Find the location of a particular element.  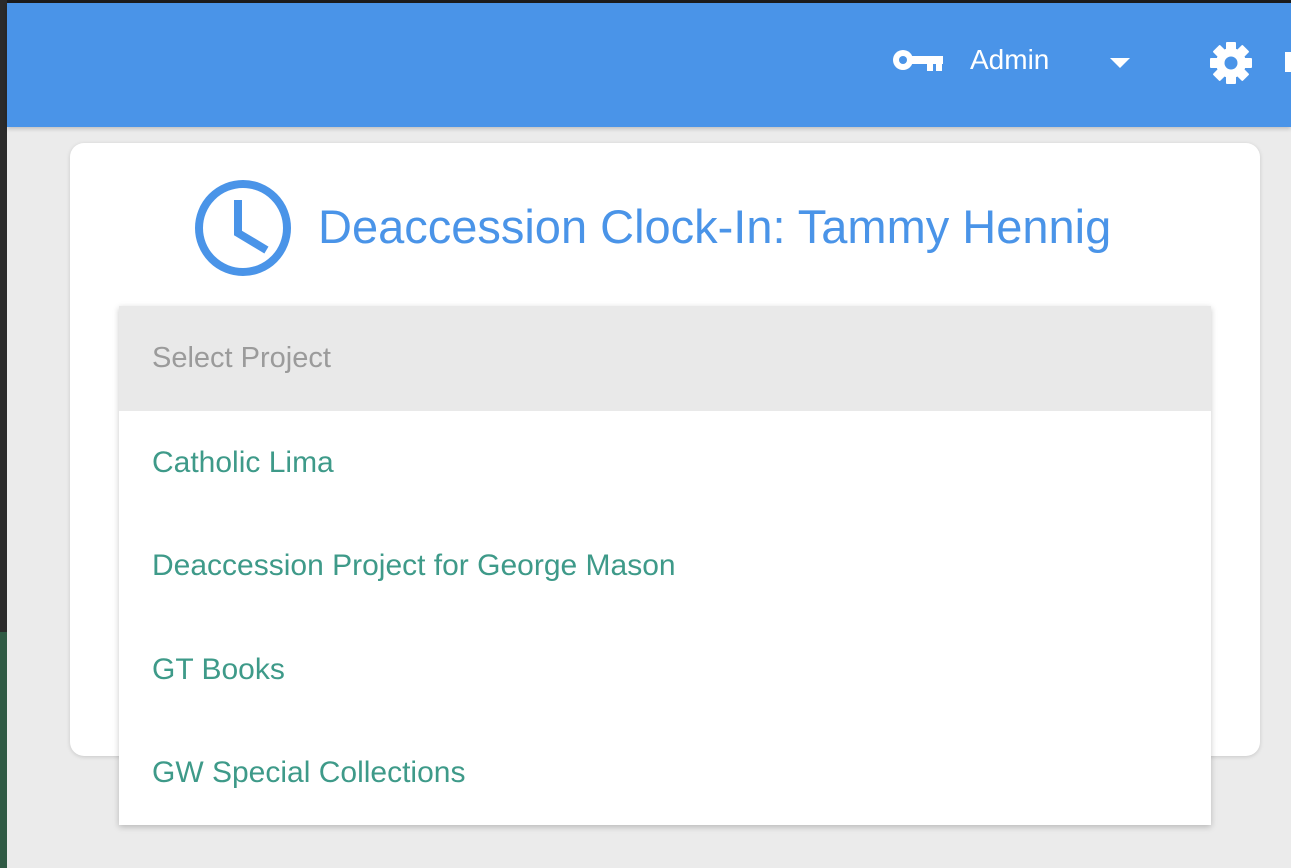

page-title: Deaccession Clock-In: Tammy Hennig is located at coordinates (715, 226).